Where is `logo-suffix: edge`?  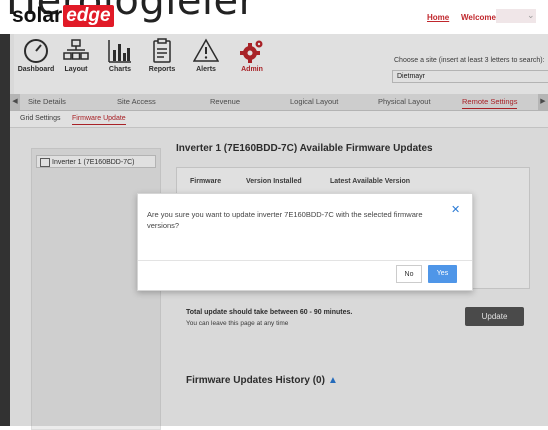
logo-suffix: edge is located at coordinates (88, 16).